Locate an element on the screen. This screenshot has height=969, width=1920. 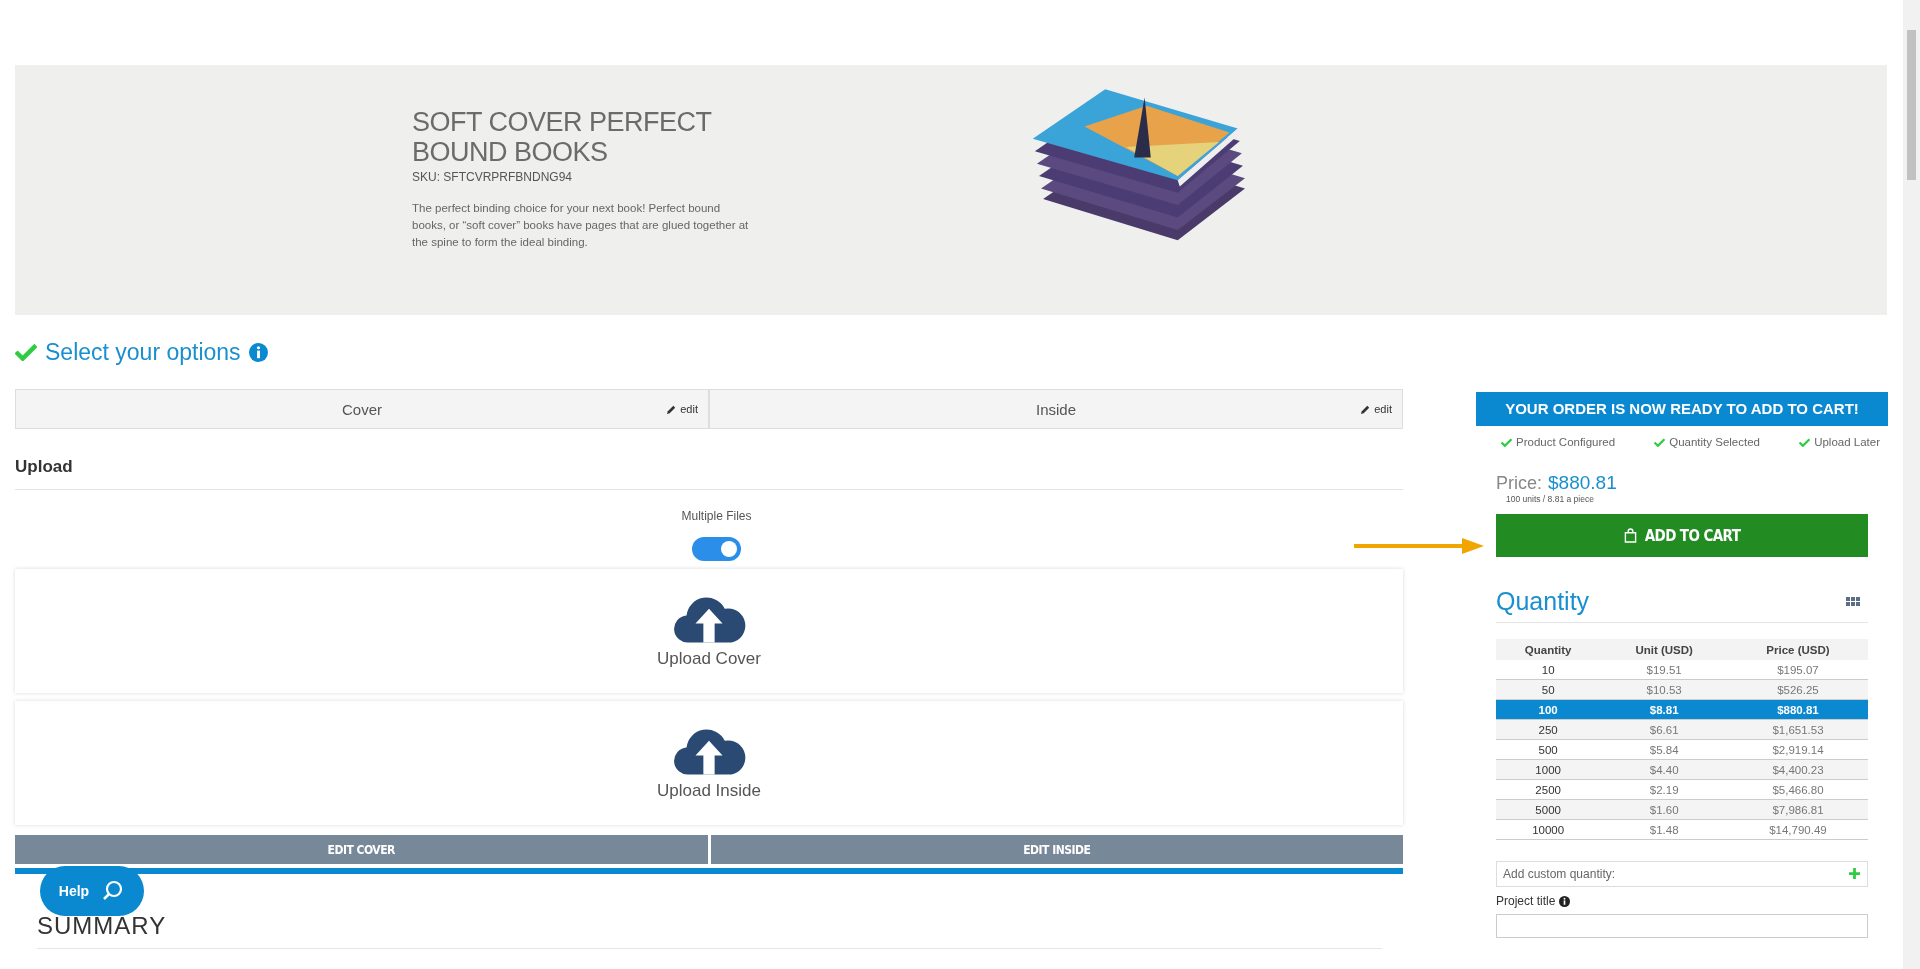
shopping-bag-icon is located at coordinates (1630, 535).